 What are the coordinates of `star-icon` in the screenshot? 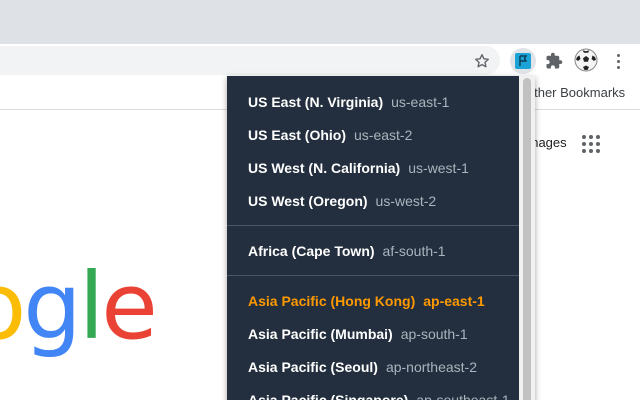 It's located at (482, 61).